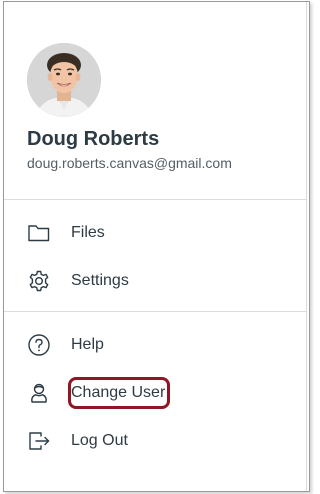 This screenshot has width=320, height=494. I want to click on folder-icon, so click(39, 233).